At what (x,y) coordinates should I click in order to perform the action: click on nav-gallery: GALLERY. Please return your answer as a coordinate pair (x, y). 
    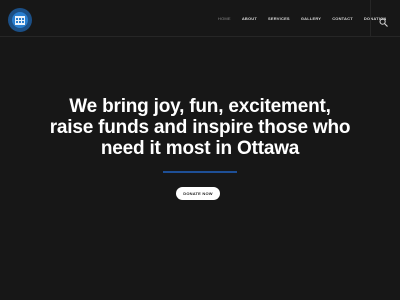
    Looking at the image, I should click on (311, 18).